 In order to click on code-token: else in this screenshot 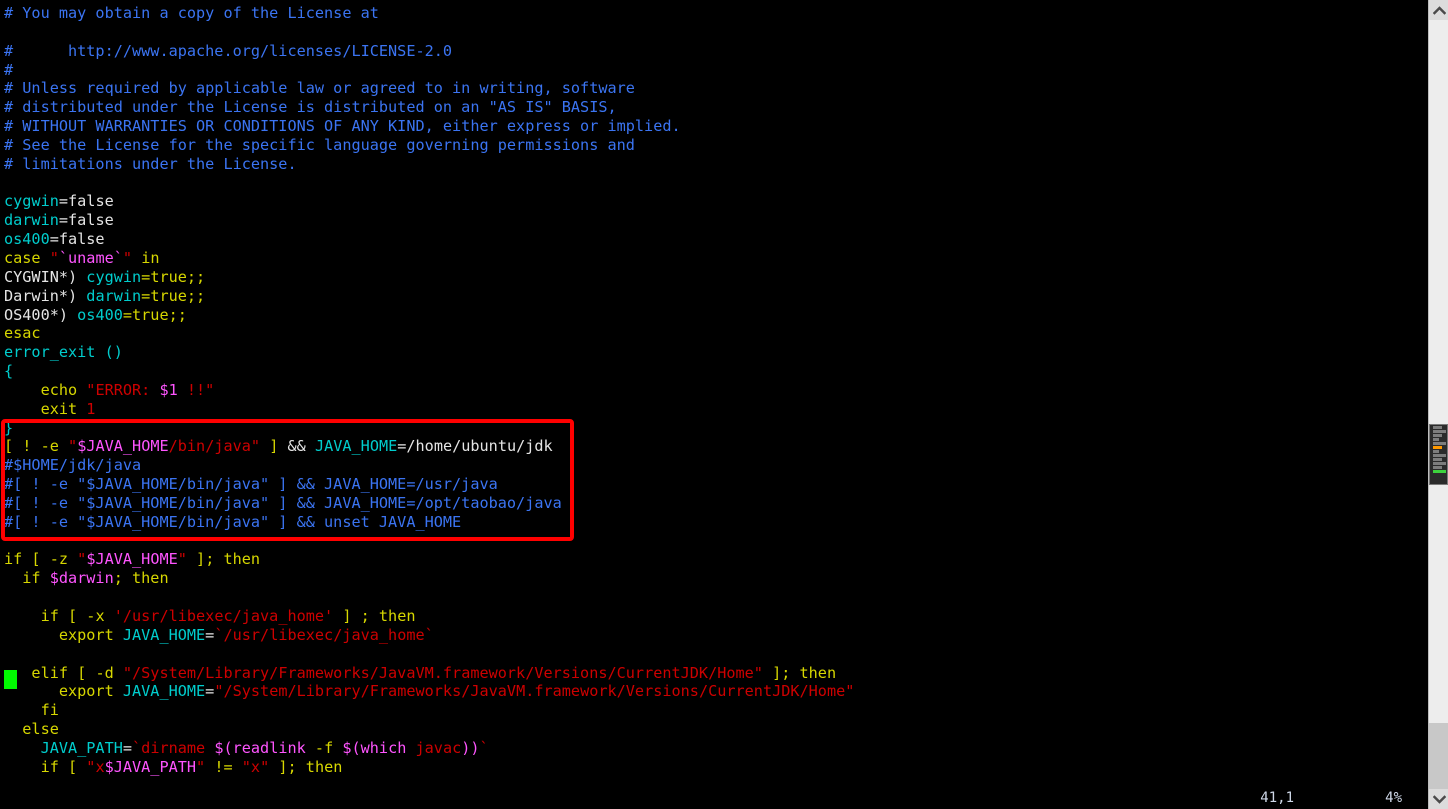, I will do `click(31, 729)`.